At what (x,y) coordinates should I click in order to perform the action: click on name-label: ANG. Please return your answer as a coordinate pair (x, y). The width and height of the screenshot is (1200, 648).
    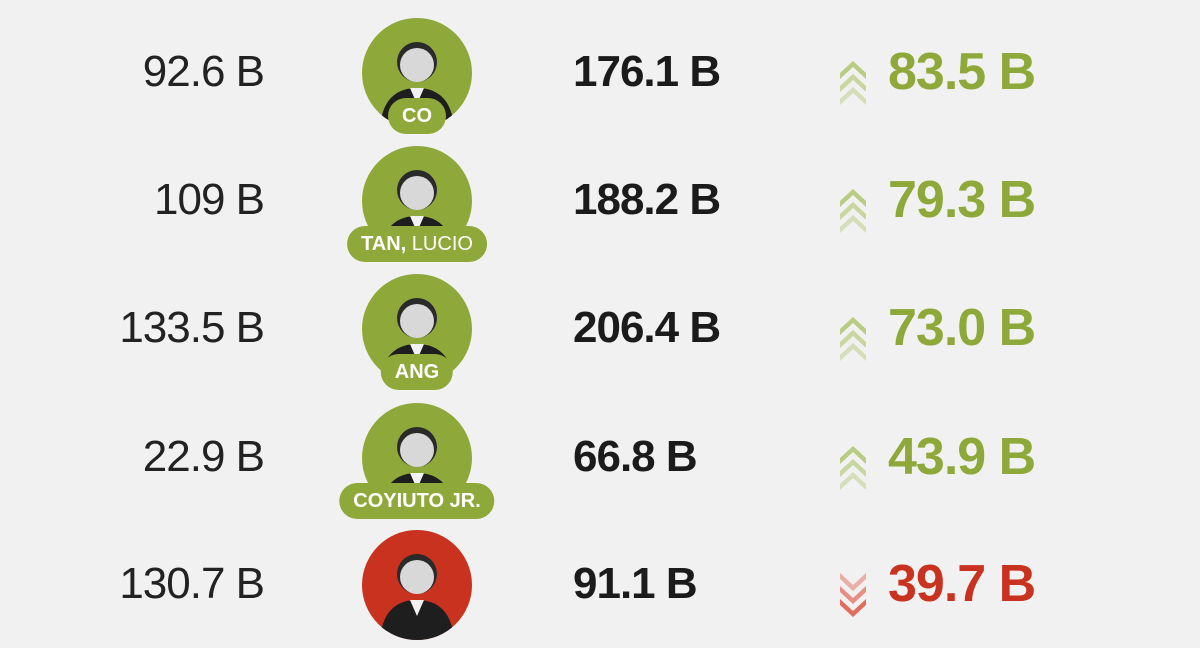
    Looking at the image, I should click on (417, 372).